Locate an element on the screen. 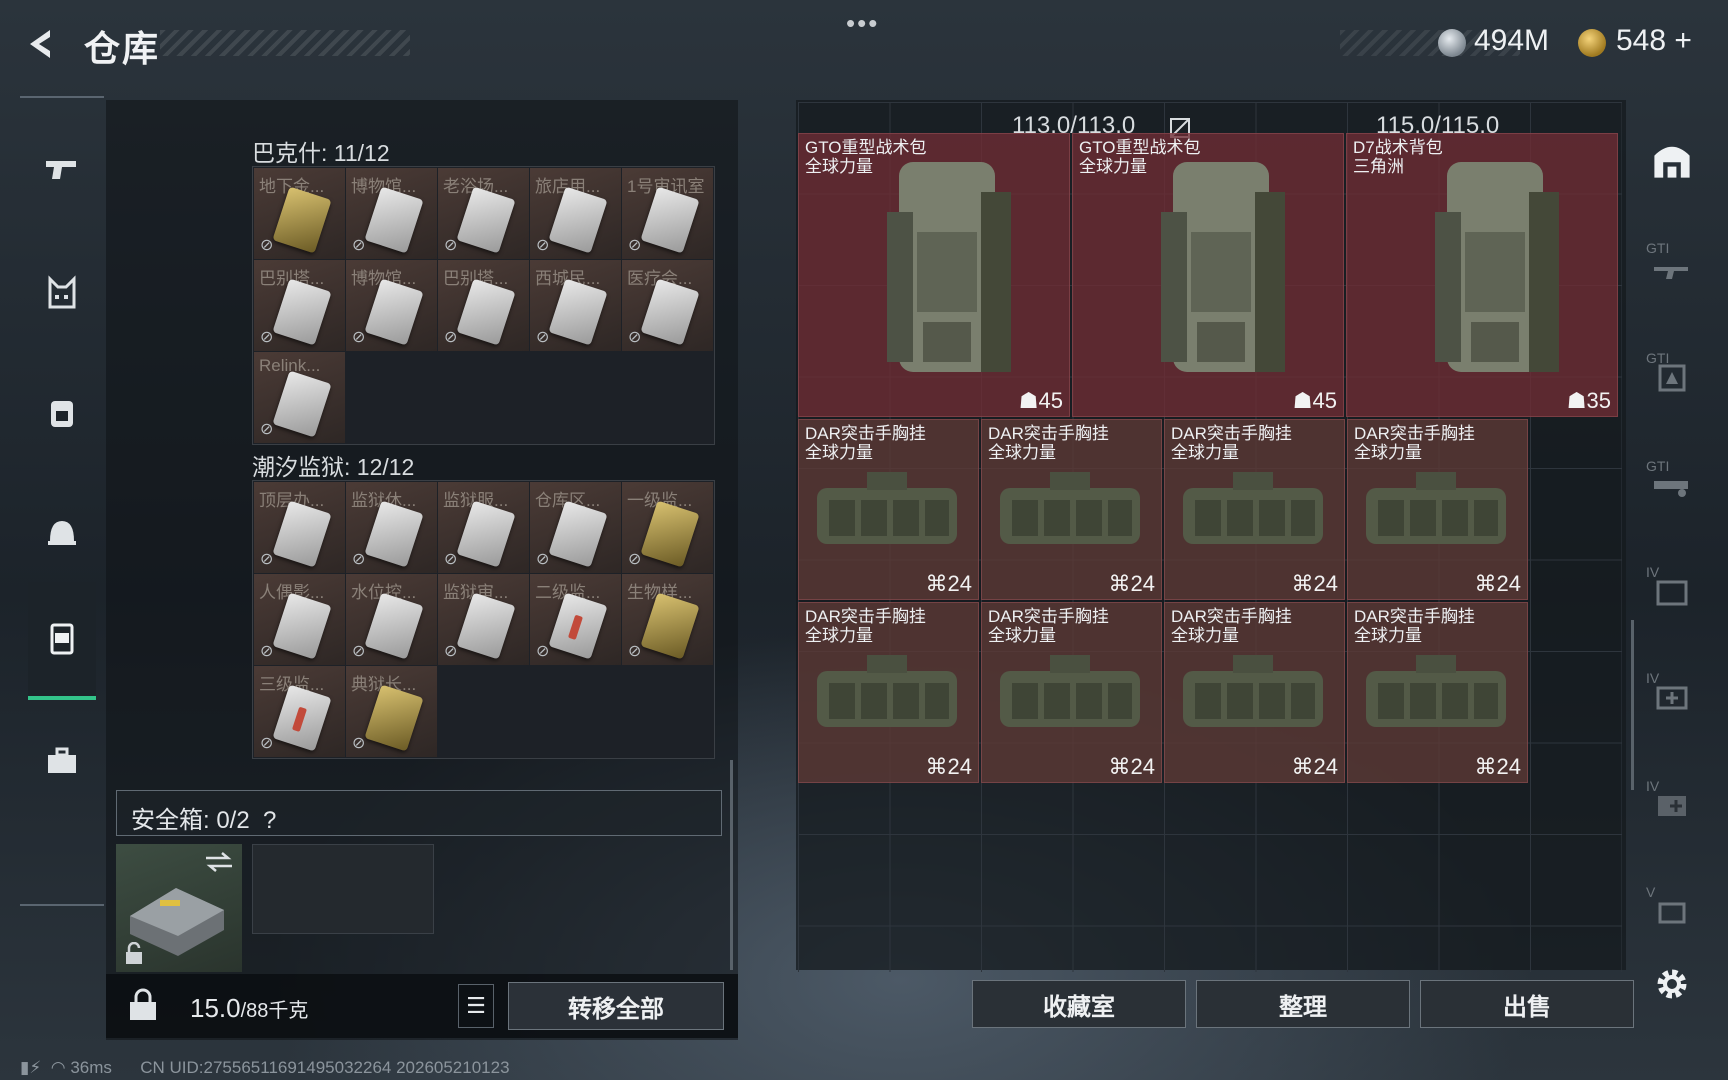 This screenshot has height=1080, width=1728. list-view-button: ☰ is located at coordinates (476, 1006).